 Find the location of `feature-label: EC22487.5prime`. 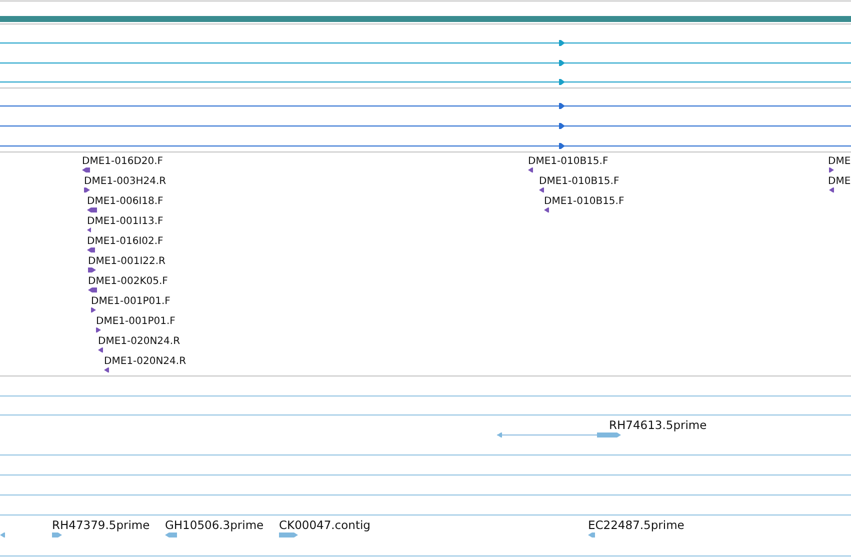

feature-label: EC22487.5prime is located at coordinates (636, 525).